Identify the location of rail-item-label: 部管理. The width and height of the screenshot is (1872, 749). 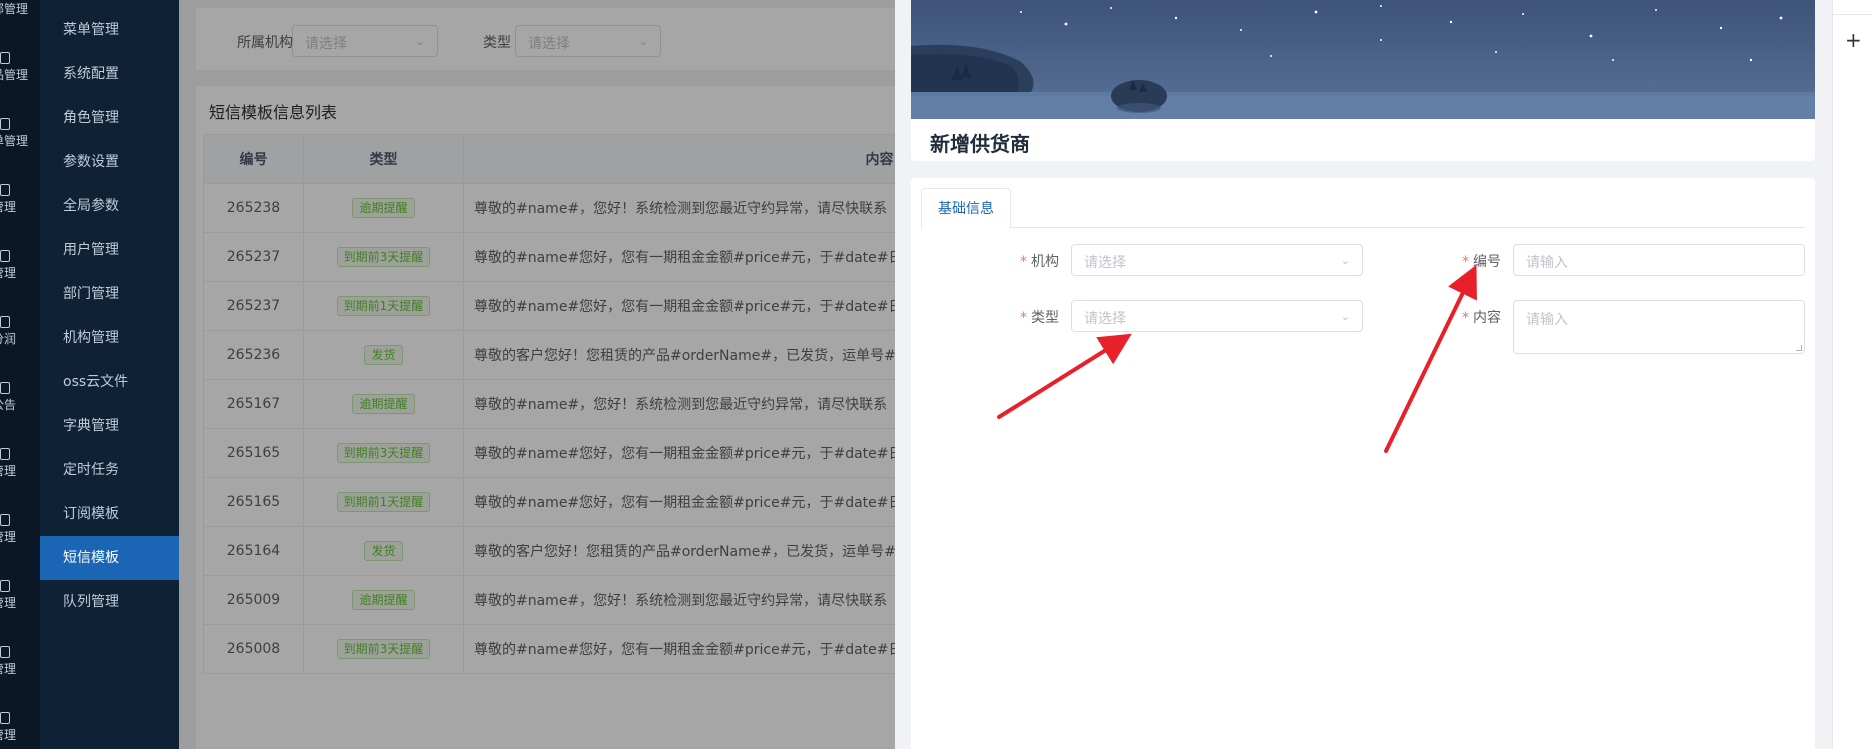
(14, 9).